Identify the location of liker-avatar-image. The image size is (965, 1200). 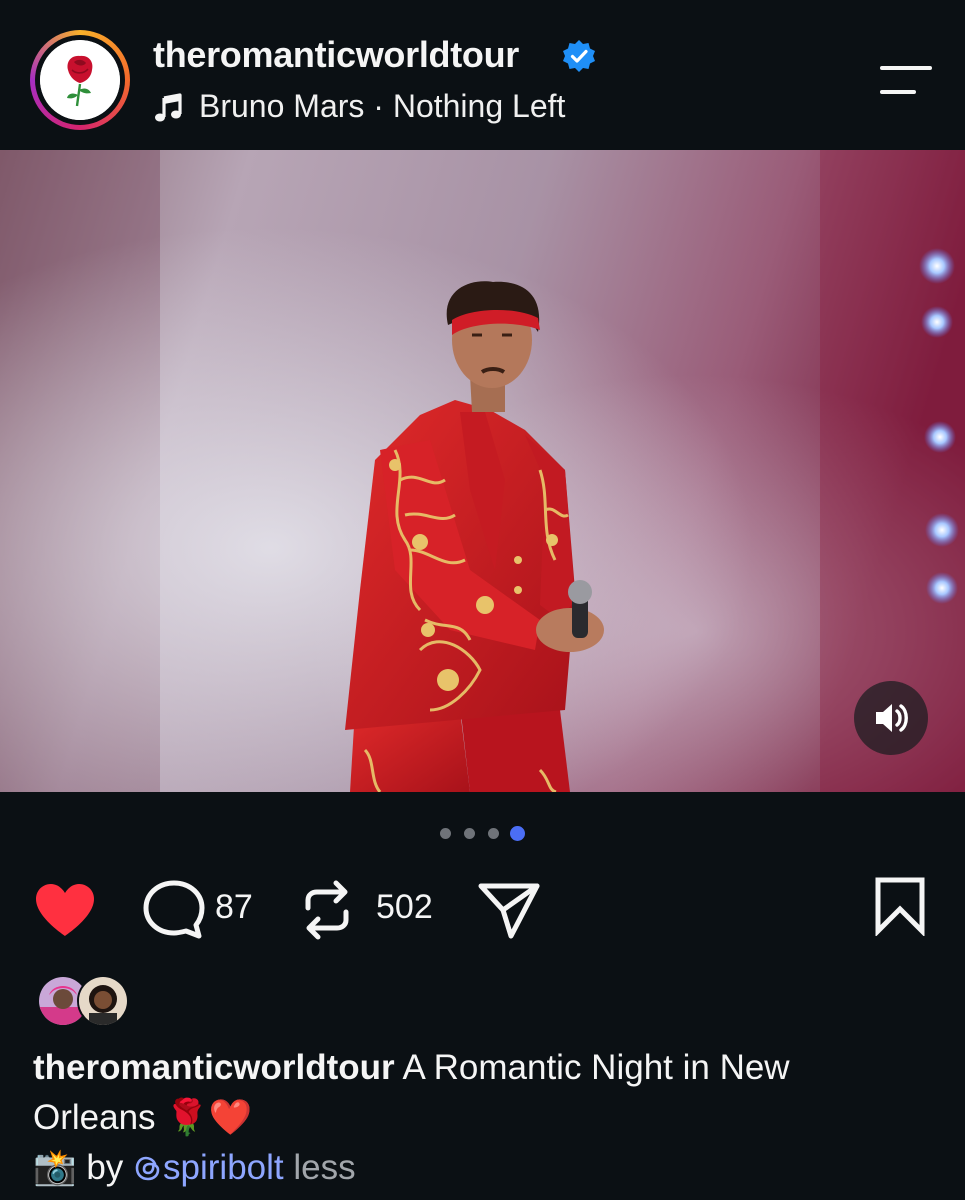
(103, 1001).